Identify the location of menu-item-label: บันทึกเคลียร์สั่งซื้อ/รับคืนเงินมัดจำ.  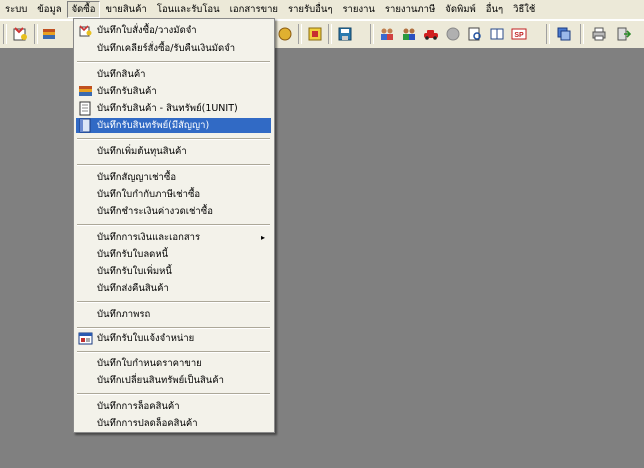
(166, 48).